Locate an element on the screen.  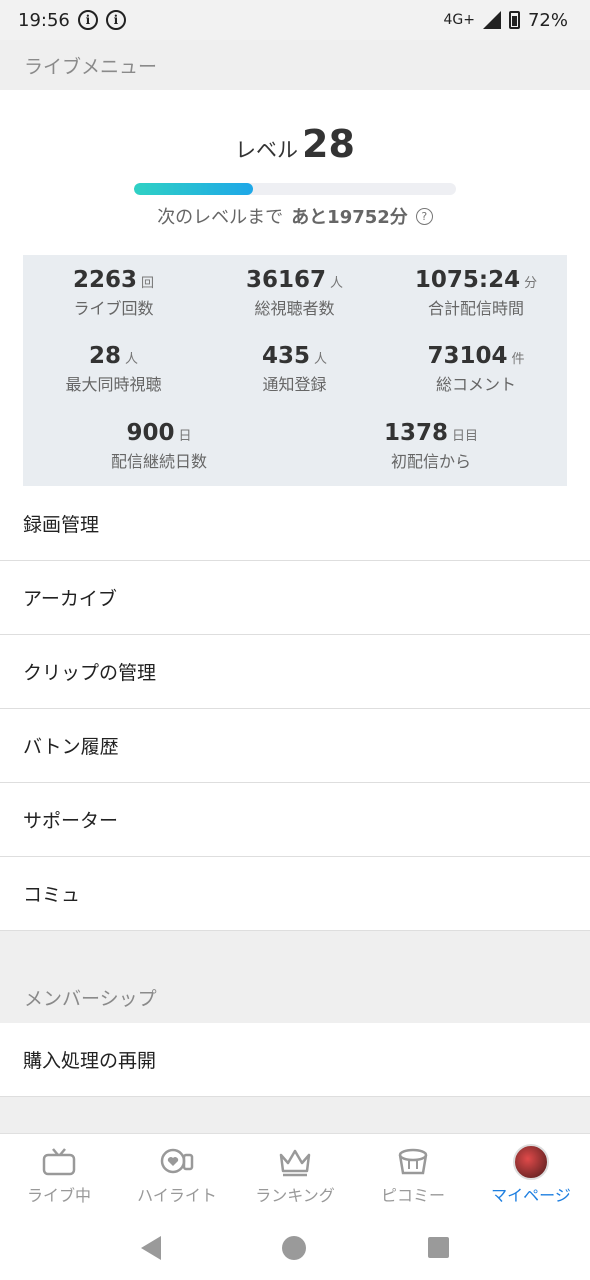
next-level-label: 次のレベルまで is located at coordinates (220, 217).